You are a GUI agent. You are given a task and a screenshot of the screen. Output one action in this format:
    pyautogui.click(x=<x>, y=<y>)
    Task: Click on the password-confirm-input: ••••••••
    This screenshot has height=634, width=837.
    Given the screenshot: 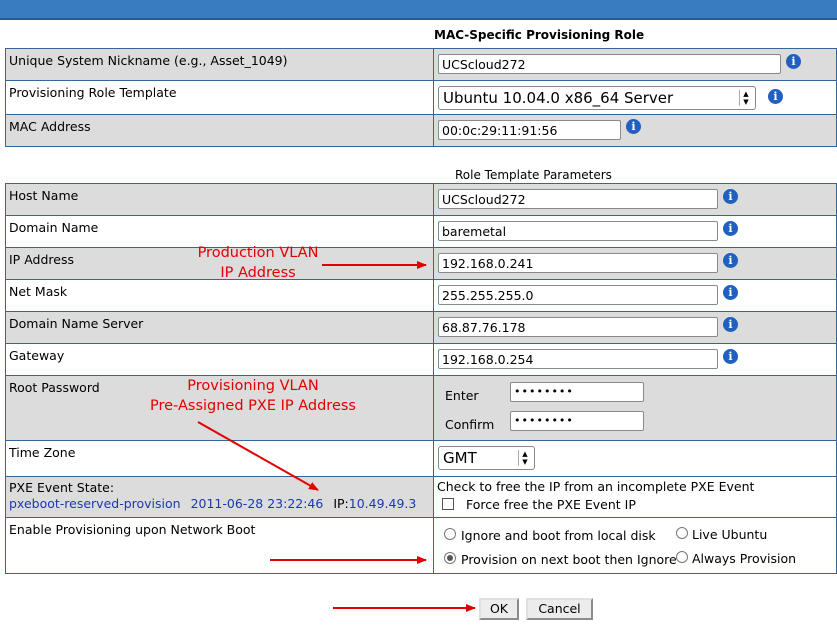 What is the action you would take?
    pyautogui.click(x=577, y=421)
    